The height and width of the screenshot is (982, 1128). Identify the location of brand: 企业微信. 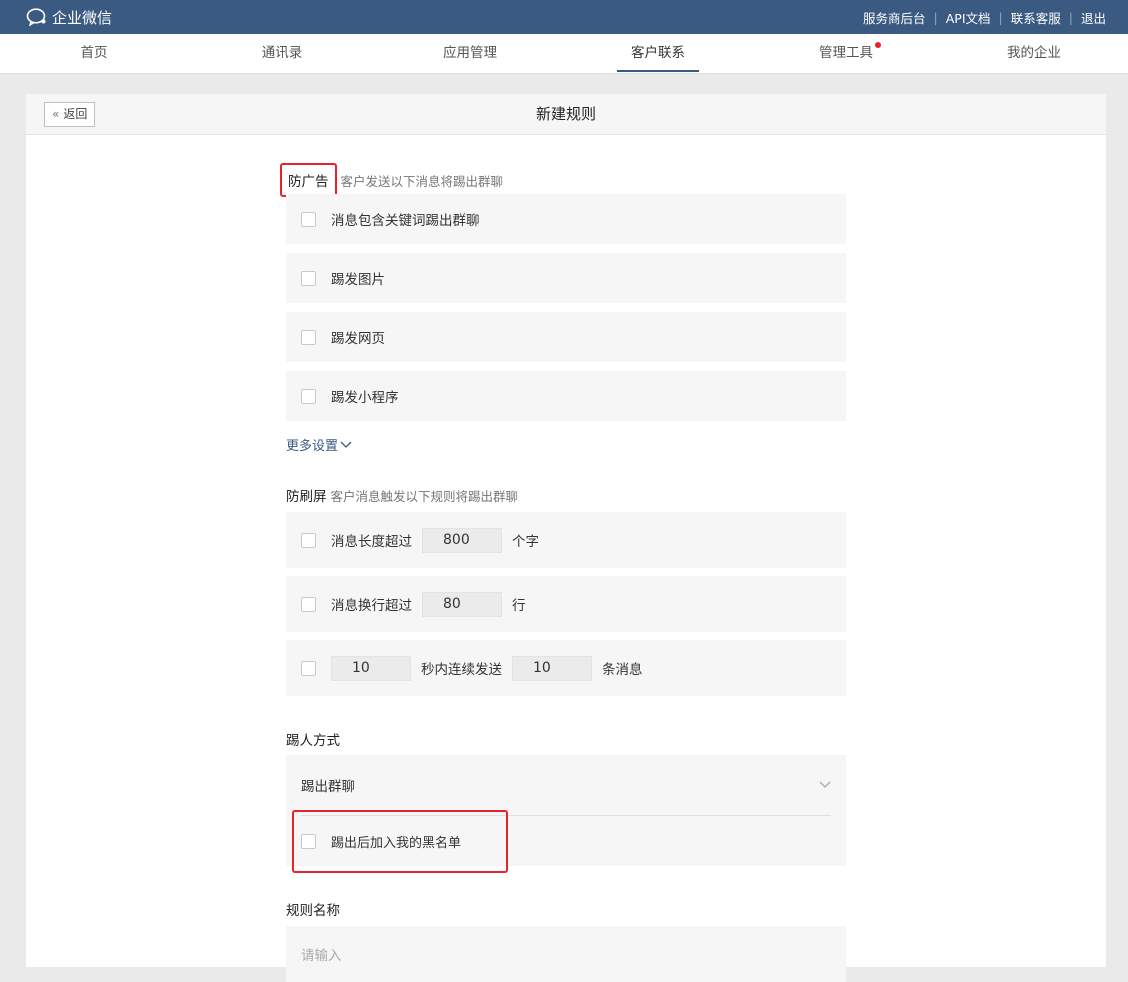
(69, 17).